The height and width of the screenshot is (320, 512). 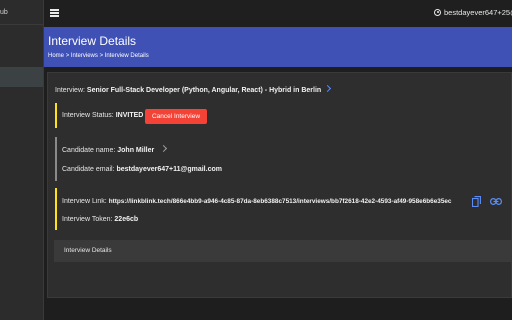 I want to click on interview-token-row: Interview Token: 22e6cb, so click(x=100, y=219).